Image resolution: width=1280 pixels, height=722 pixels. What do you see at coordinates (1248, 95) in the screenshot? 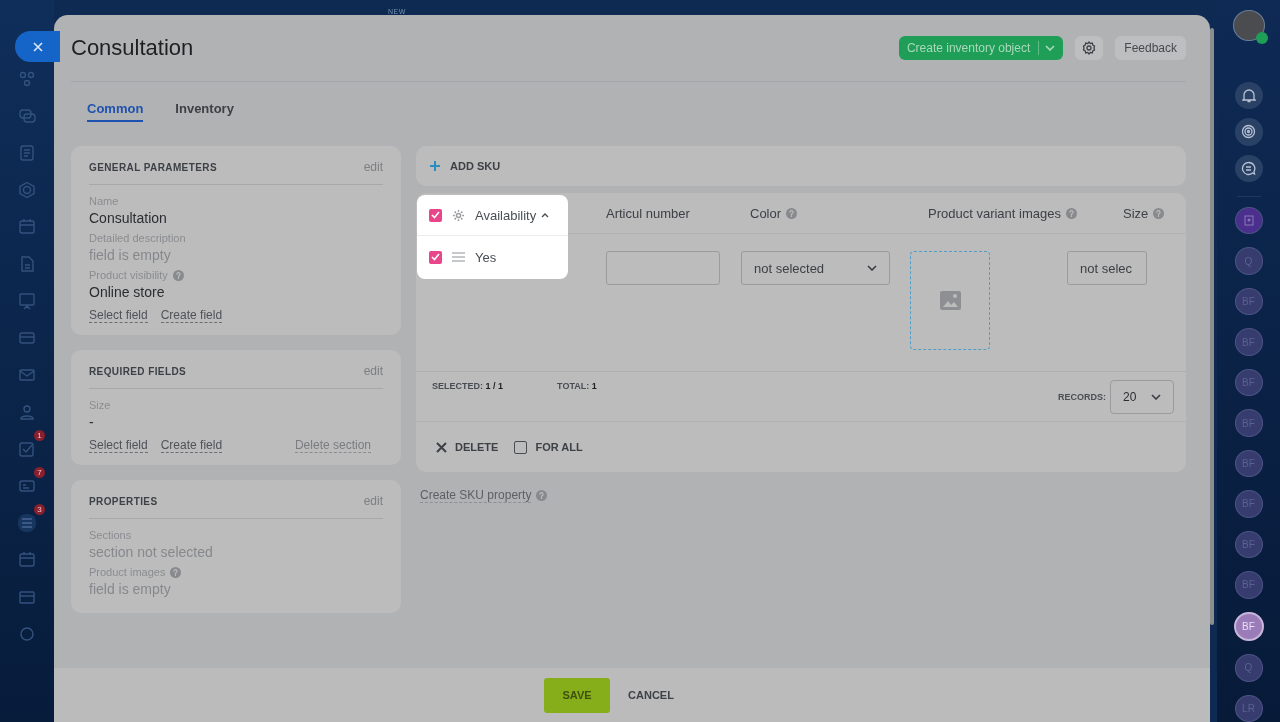
I see `bell-icon` at bounding box center [1248, 95].